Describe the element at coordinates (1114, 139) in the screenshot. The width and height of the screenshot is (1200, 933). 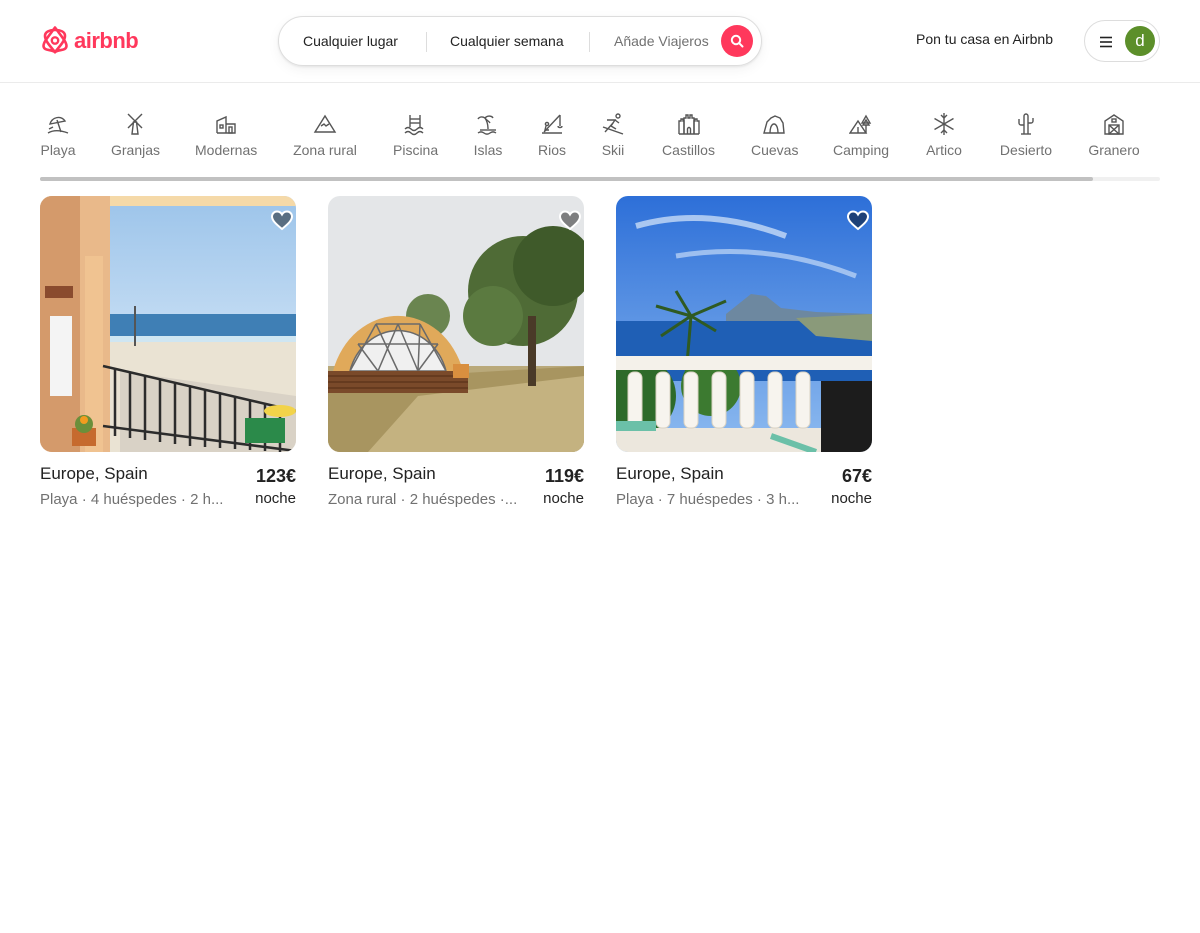
I see `category-granero: Granero` at that location.